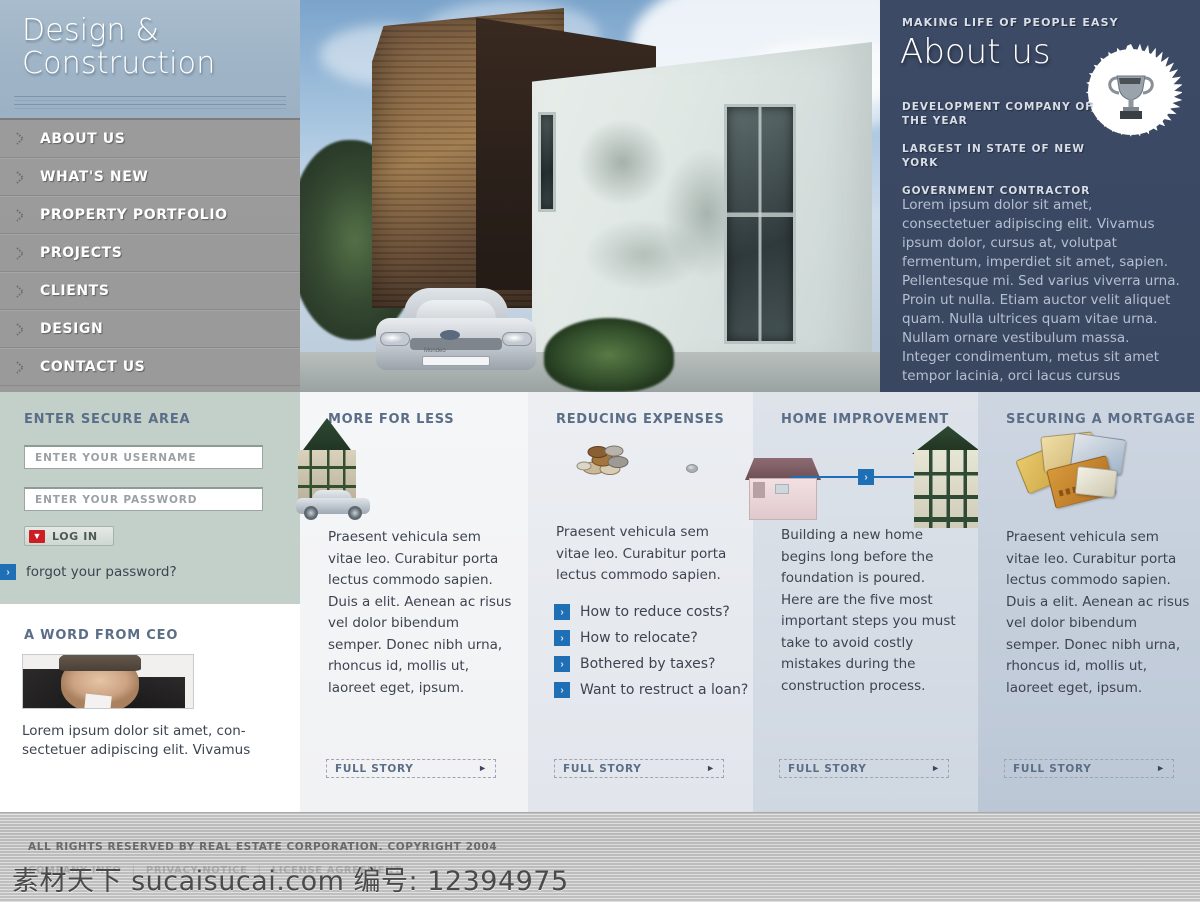 Image resolution: width=1200 pixels, height=902 pixels. What do you see at coordinates (150, 139) in the screenshot?
I see `sidebar-item-about-us: ABOUT US` at bounding box center [150, 139].